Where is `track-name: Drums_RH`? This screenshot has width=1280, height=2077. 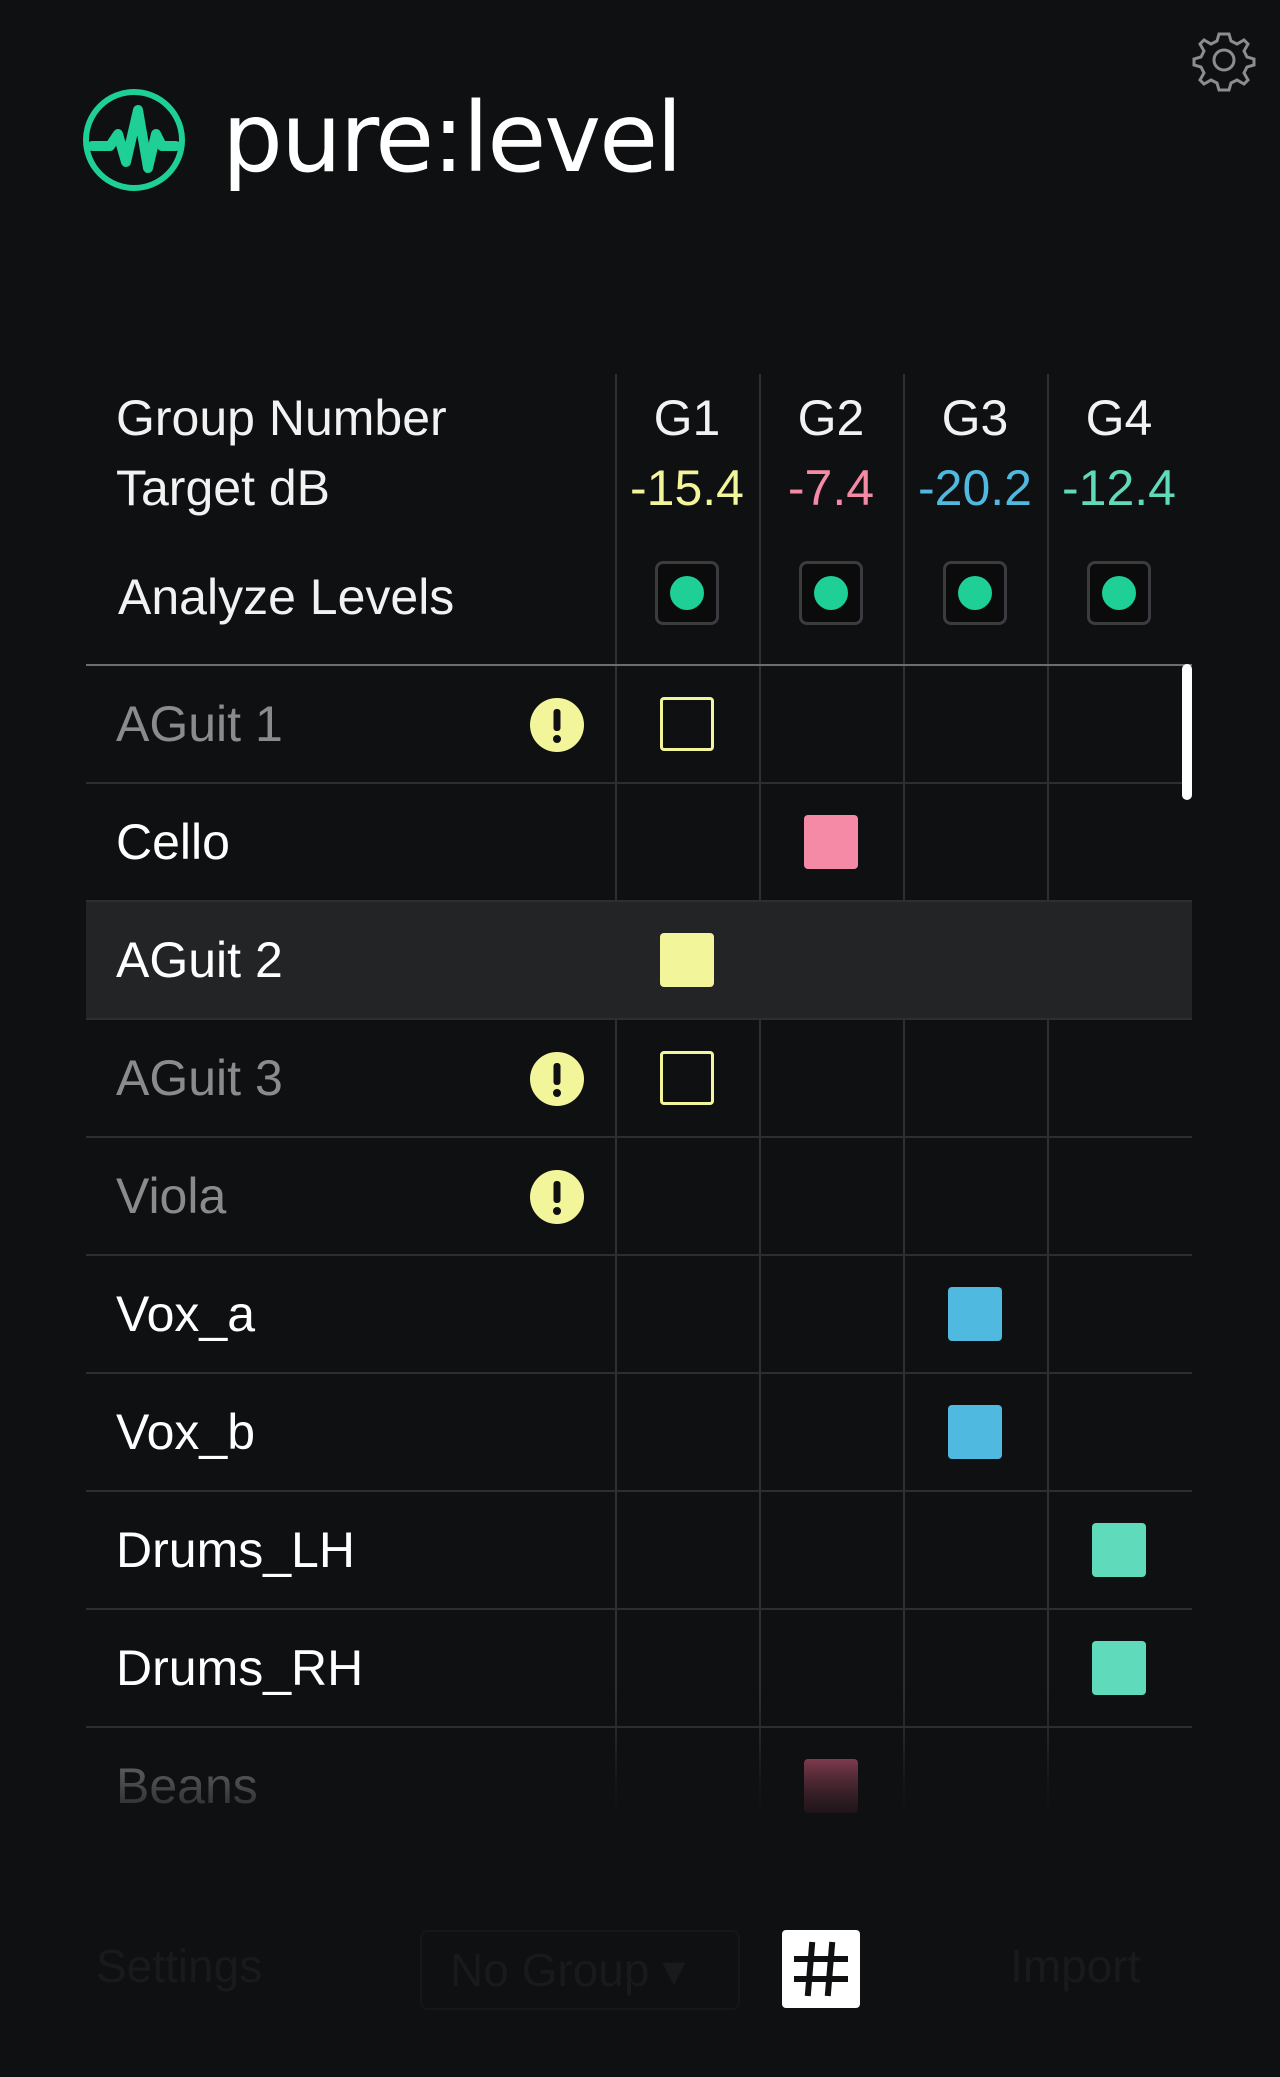
track-name: Drums_RH is located at coordinates (240, 1668).